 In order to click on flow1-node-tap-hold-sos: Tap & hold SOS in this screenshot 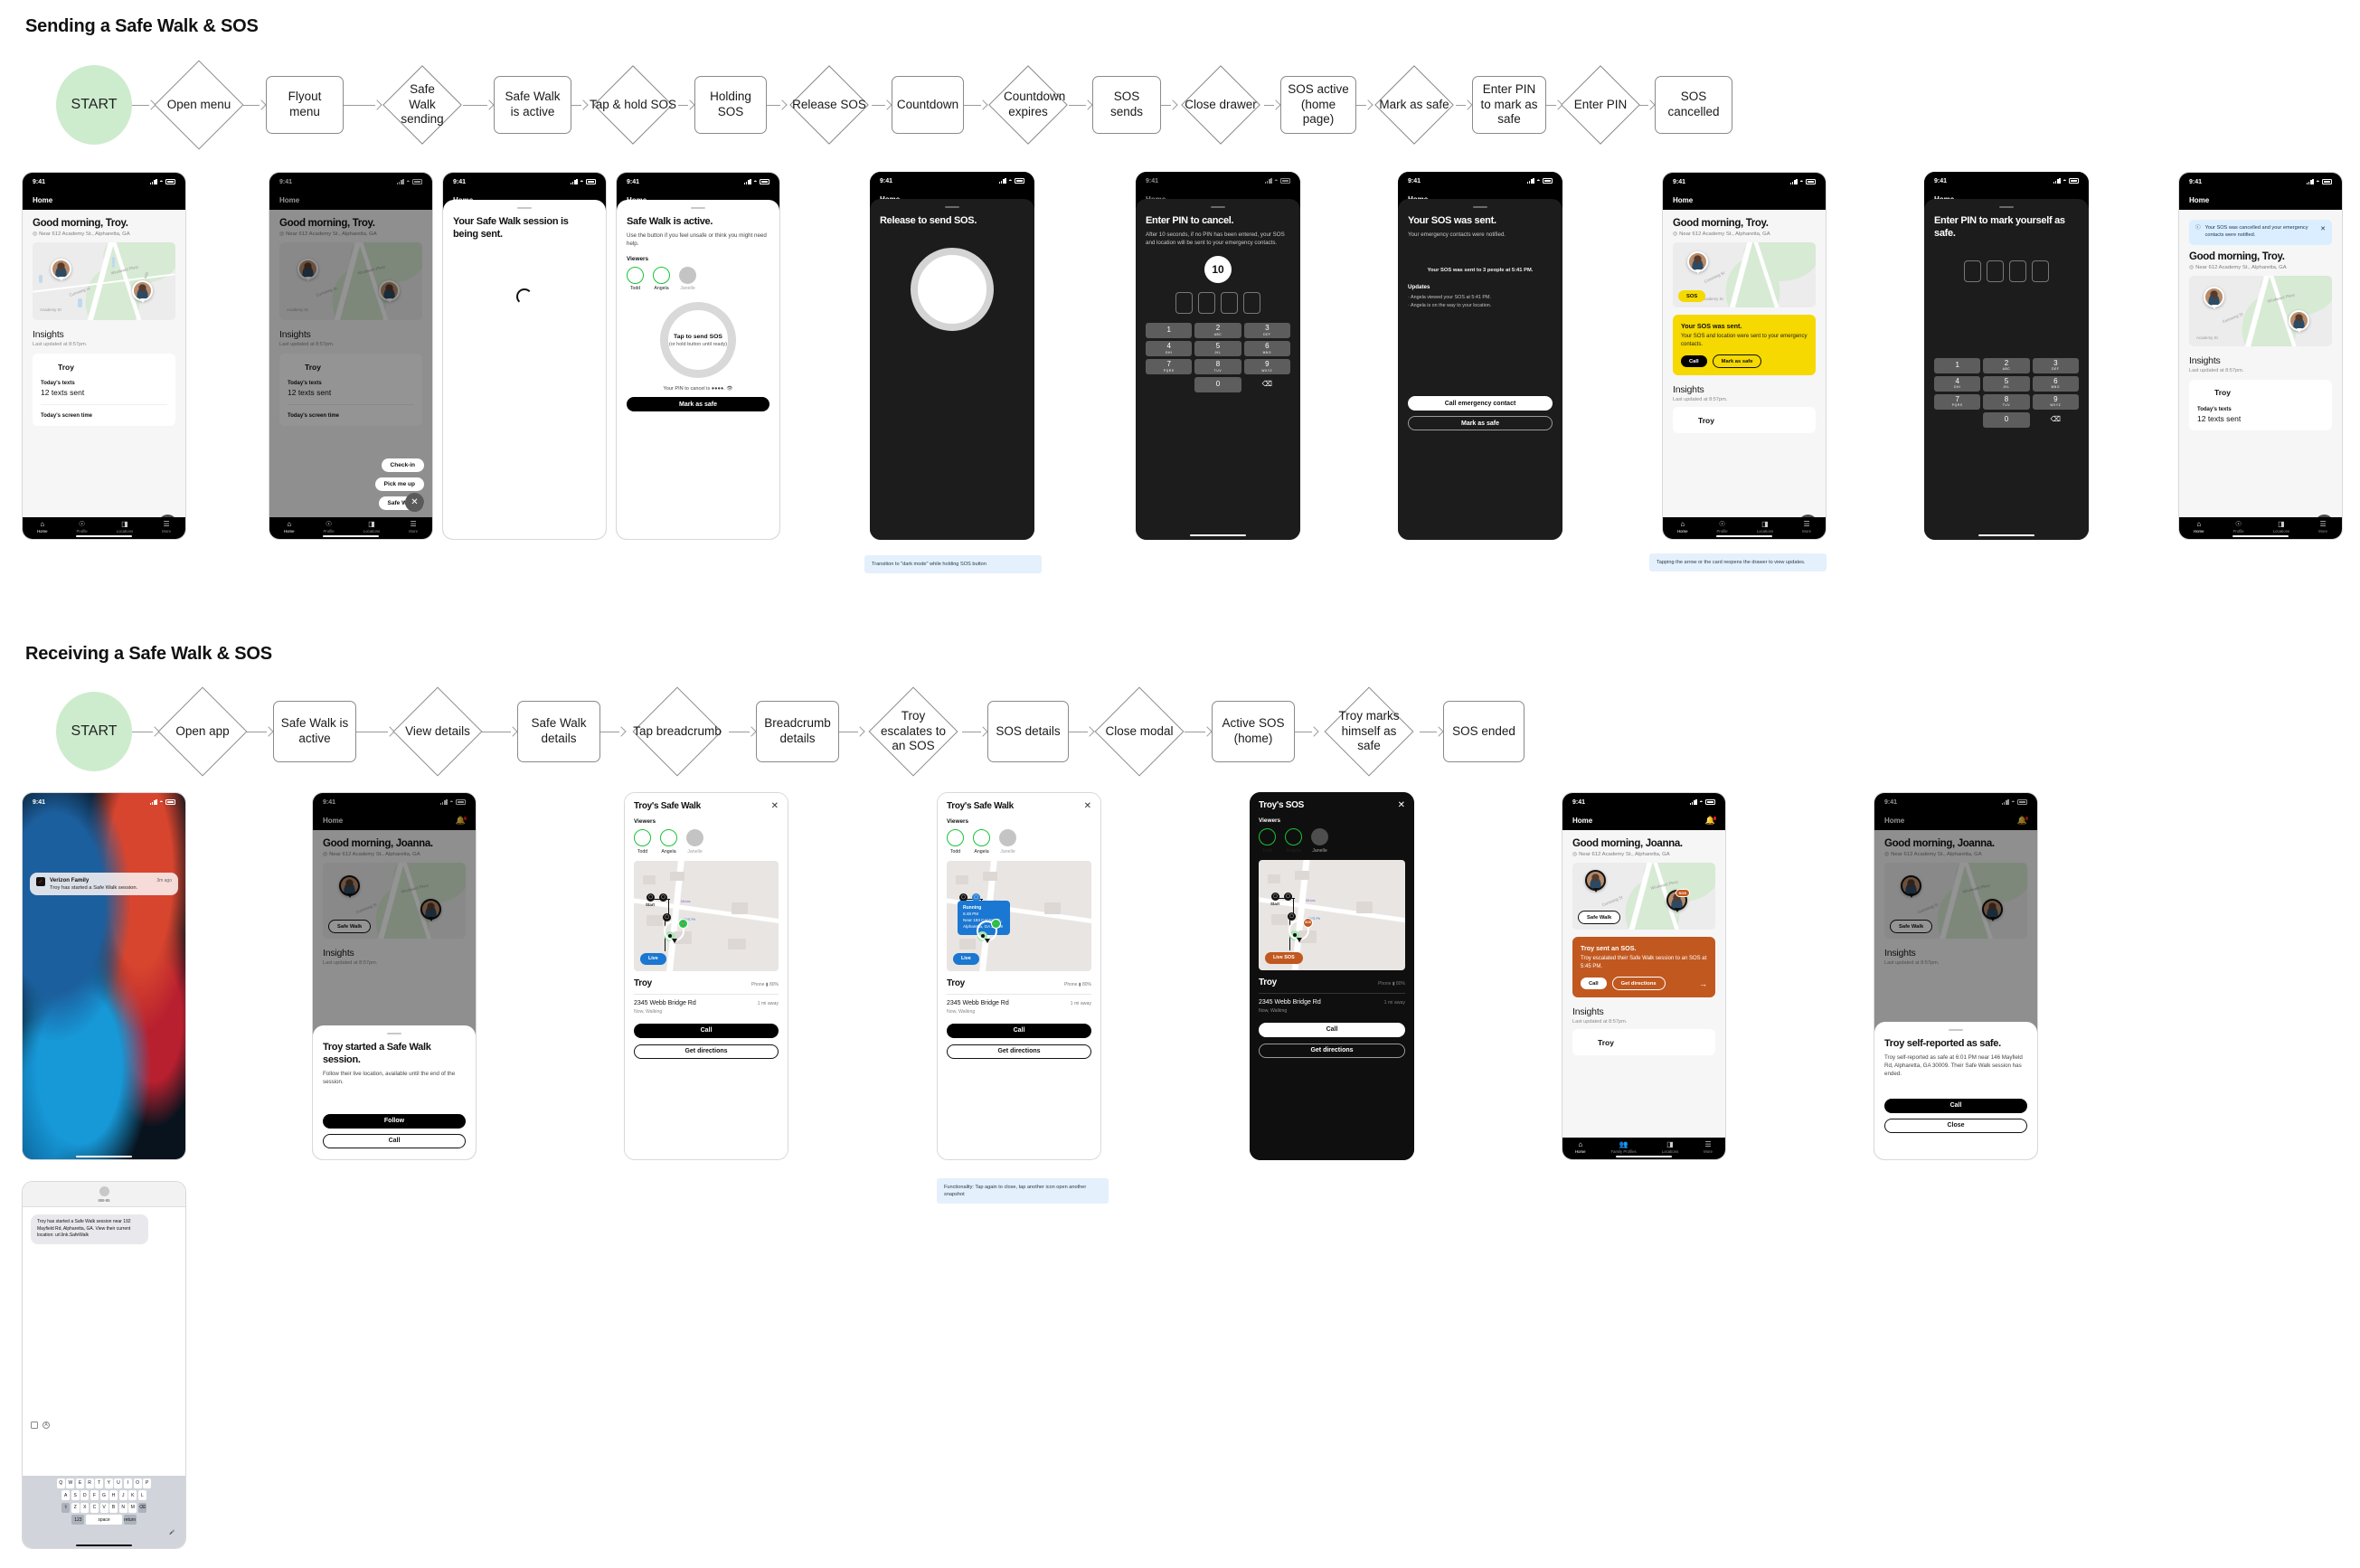, I will do `click(633, 105)`.